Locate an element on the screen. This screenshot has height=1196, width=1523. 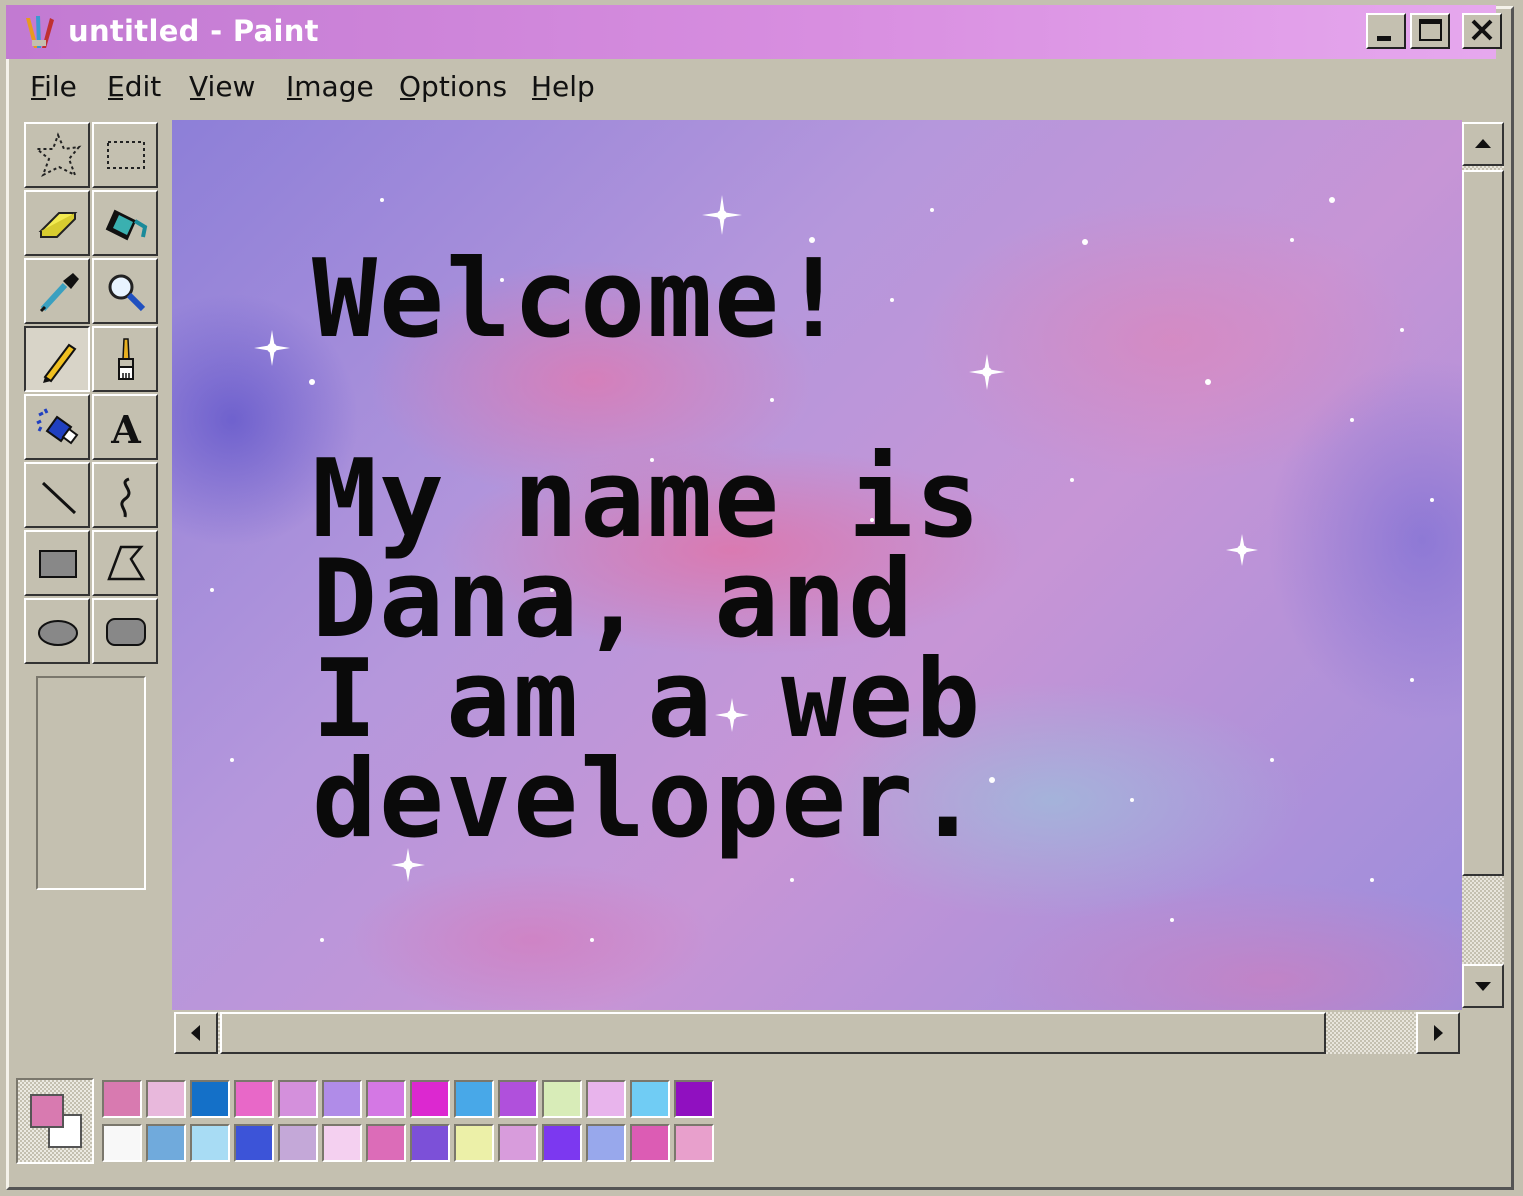
tool-fill is located at coordinates (125, 223).